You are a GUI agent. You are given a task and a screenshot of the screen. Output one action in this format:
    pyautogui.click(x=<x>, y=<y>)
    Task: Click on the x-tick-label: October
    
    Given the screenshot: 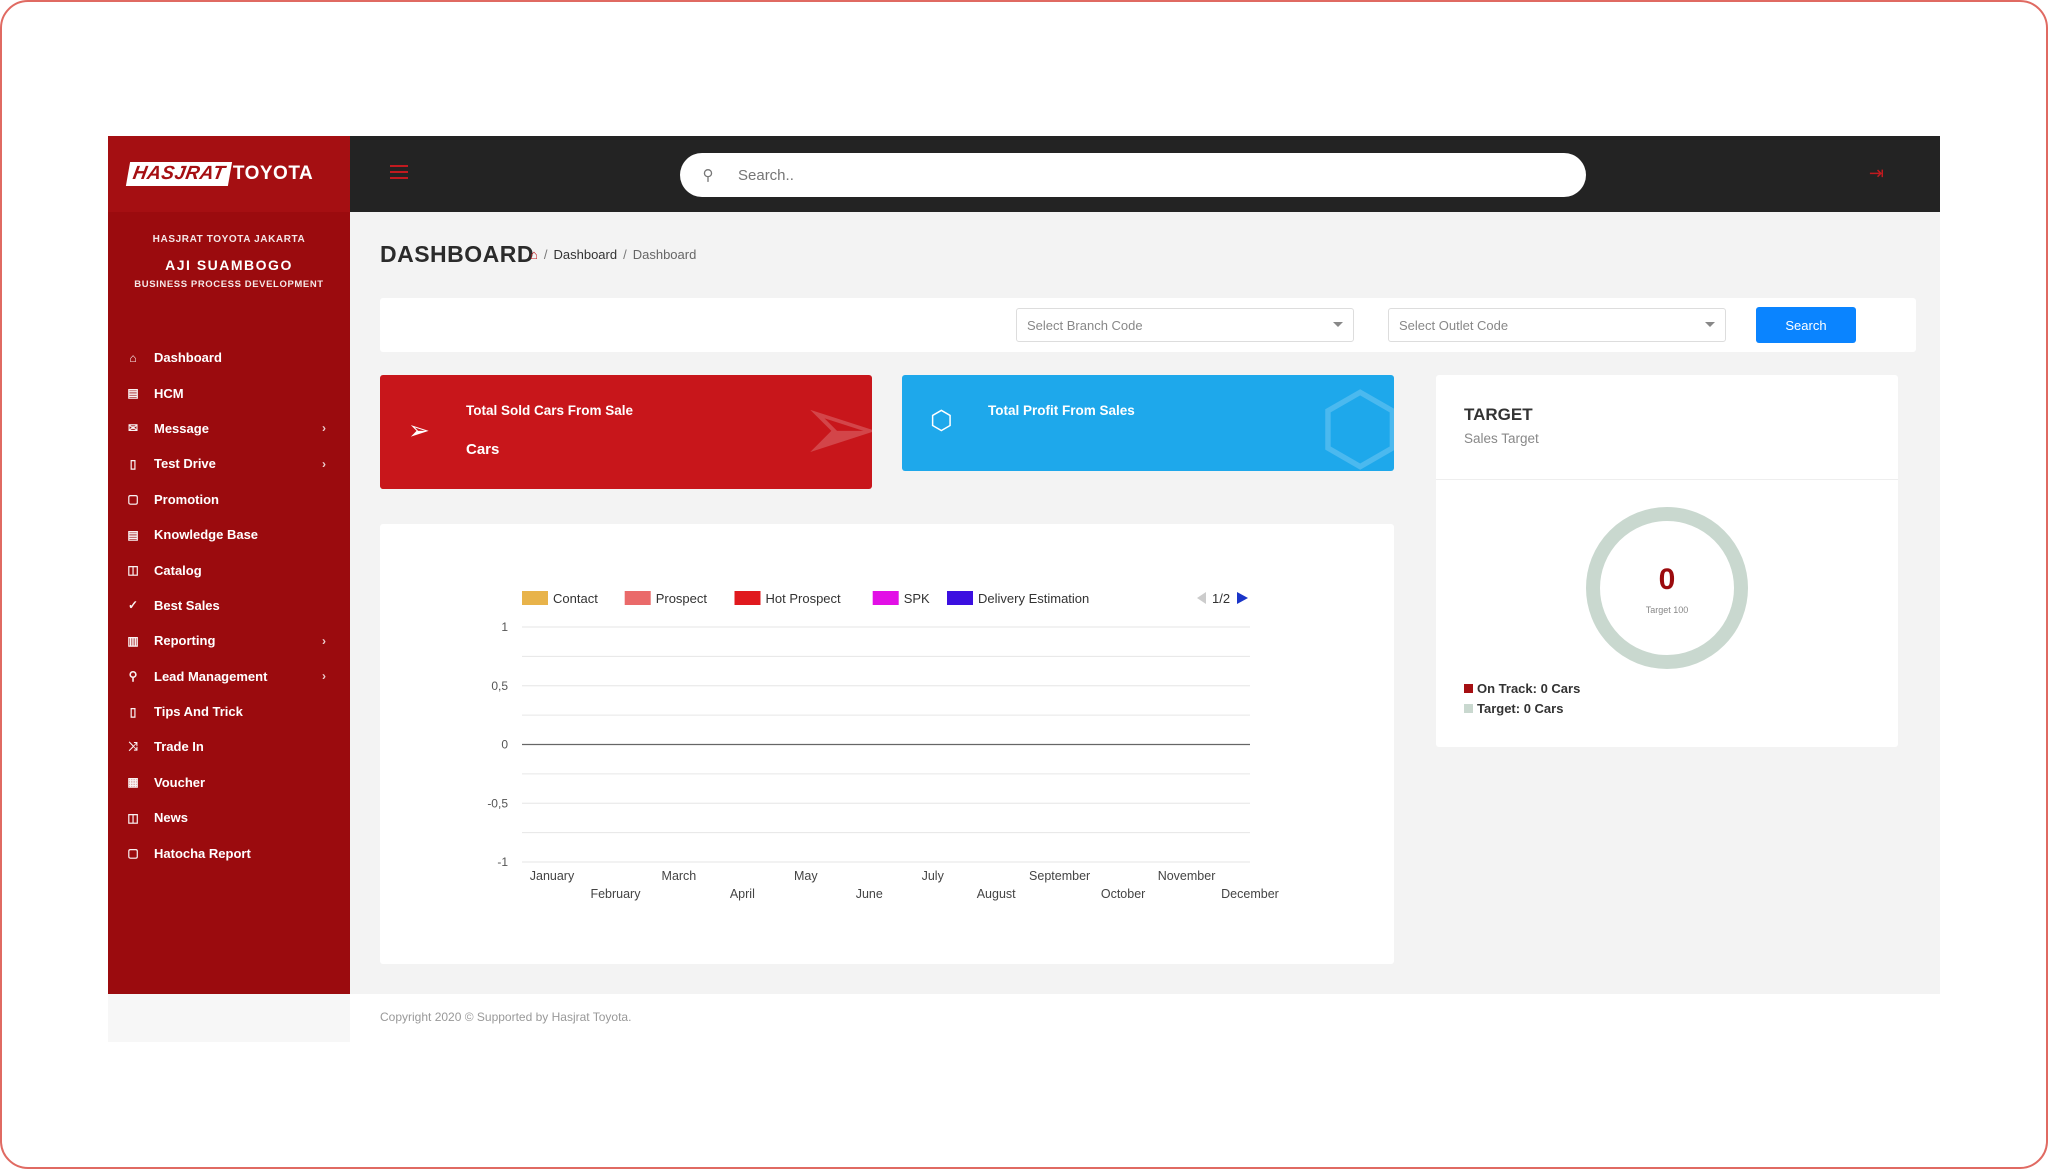 What is the action you would take?
    pyautogui.click(x=1123, y=894)
    